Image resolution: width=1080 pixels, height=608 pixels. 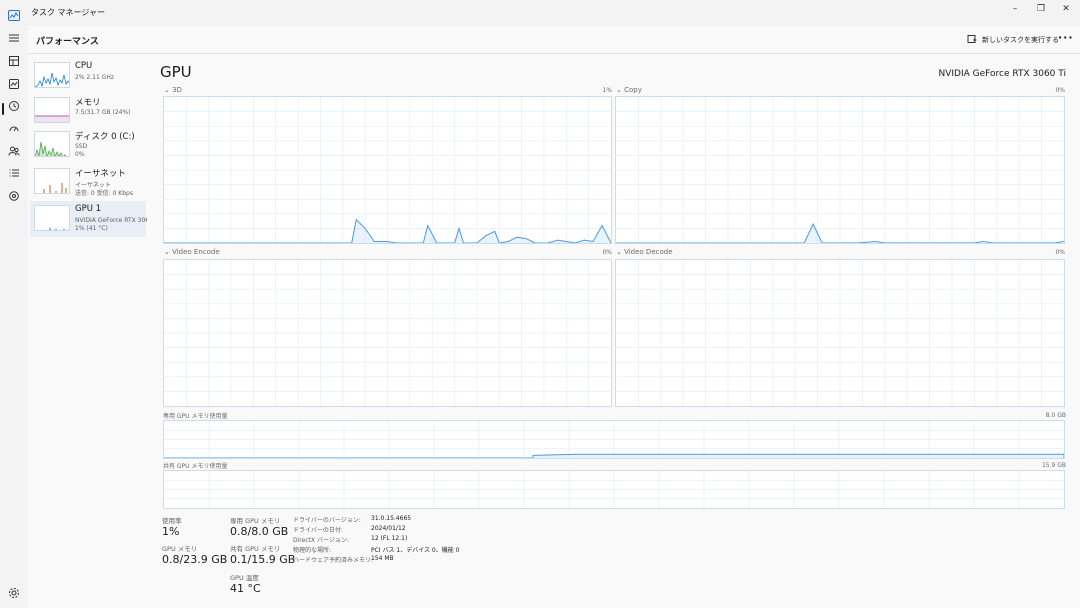 What do you see at coordinates (172, 521) in the screenshot?
I see `usage-label: 使用率` at bounding box center [172, 521].